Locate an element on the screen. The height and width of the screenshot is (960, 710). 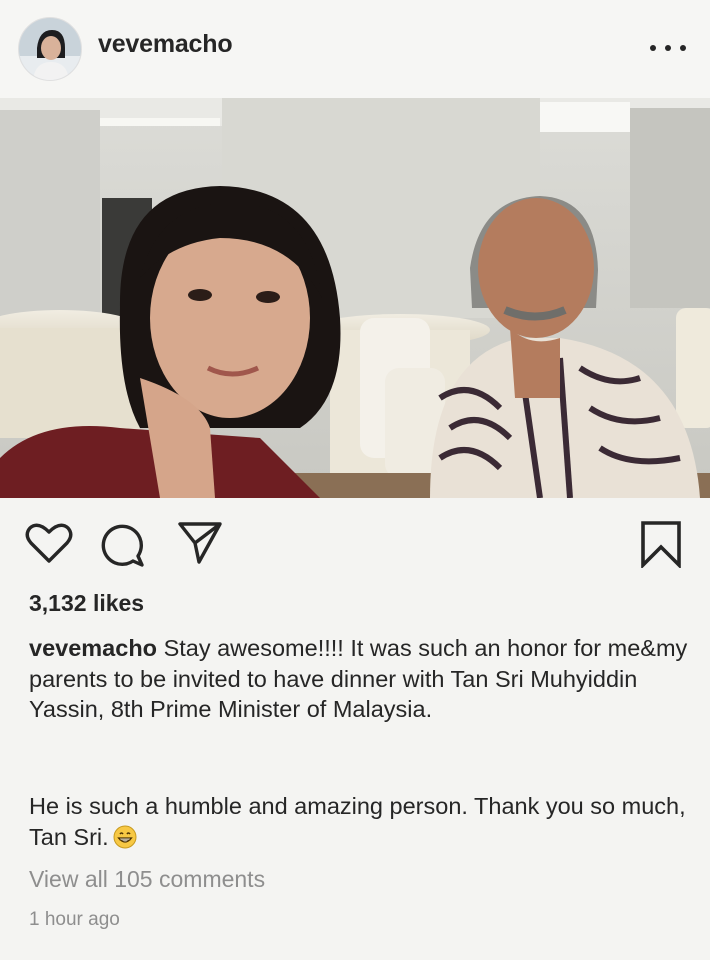
post-action-bar is located at coordinates (355, 544).